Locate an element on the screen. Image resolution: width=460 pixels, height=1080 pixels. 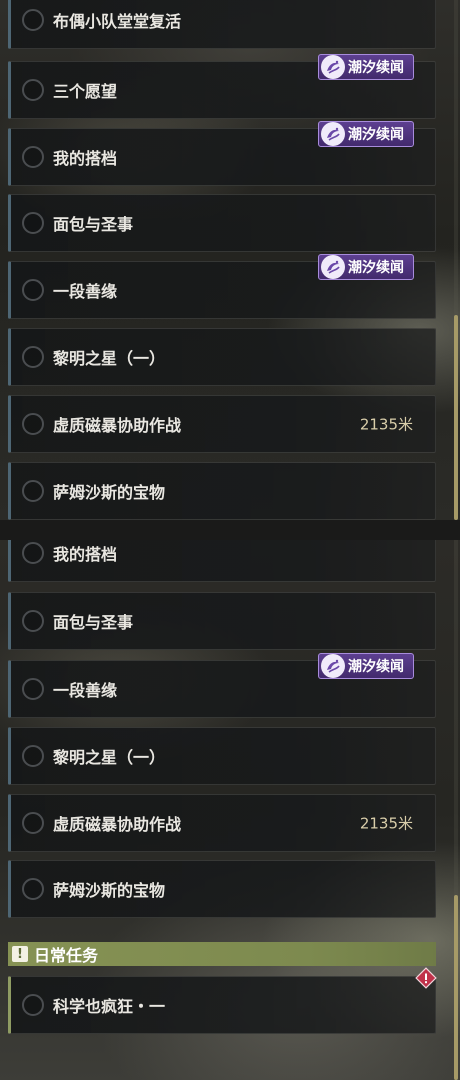
screenshot-divider is located at coordinates (230, 530).